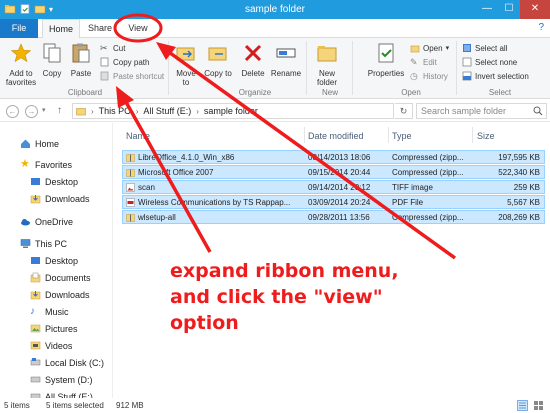  Describe the element at coordinates (464, 111) in the screenshot. I see `search-placeholder: Search sample folder` at that location.